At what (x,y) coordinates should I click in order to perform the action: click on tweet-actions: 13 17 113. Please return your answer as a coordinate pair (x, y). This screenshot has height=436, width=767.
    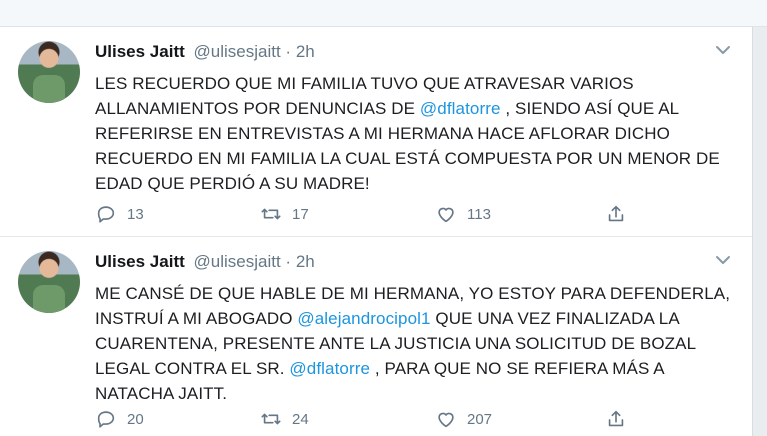
    Looking at the image, I should click on (375, 214).